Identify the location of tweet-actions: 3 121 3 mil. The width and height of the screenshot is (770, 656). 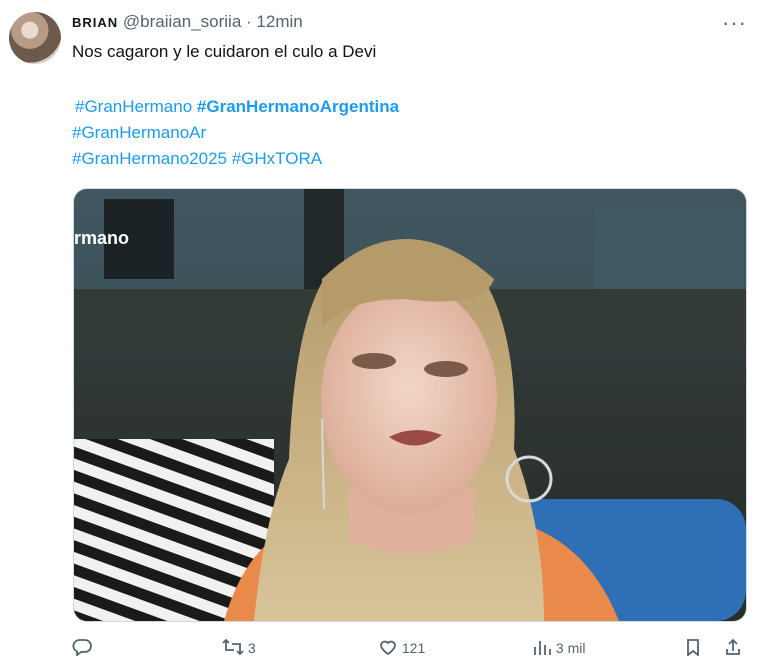
(412, 647).